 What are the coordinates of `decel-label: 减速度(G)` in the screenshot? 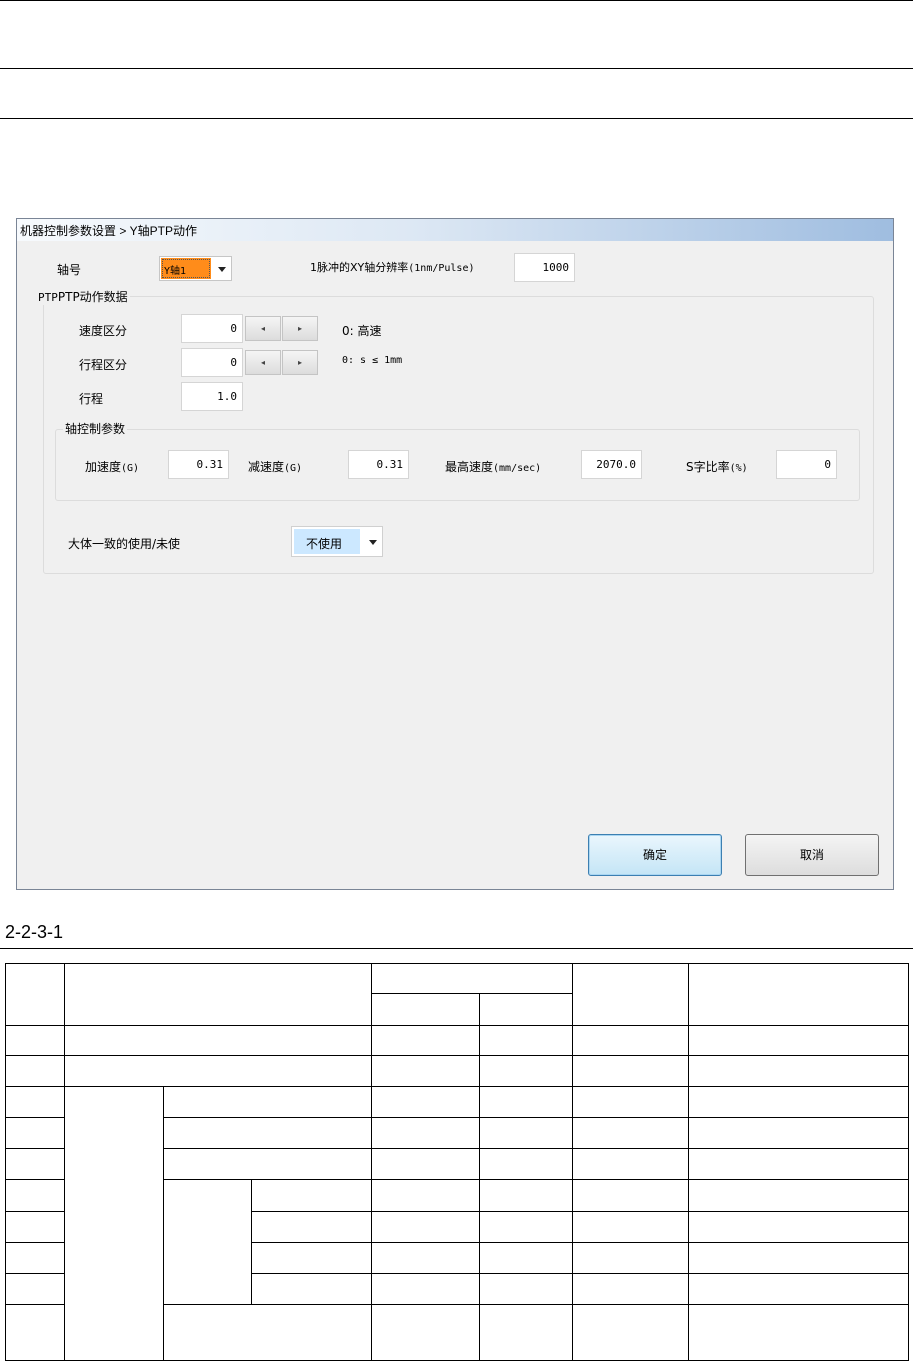 It's located at (275, 466).